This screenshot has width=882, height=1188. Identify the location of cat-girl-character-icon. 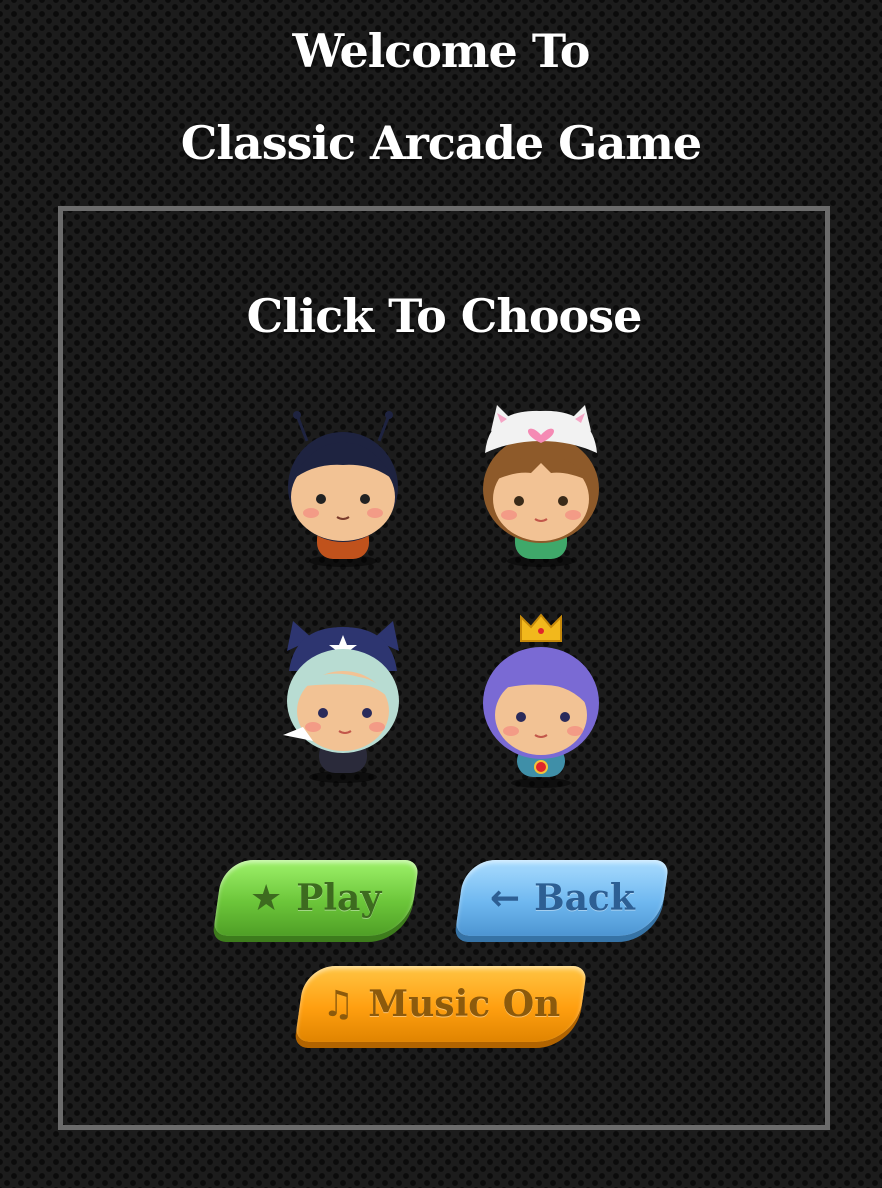
(541, 486).